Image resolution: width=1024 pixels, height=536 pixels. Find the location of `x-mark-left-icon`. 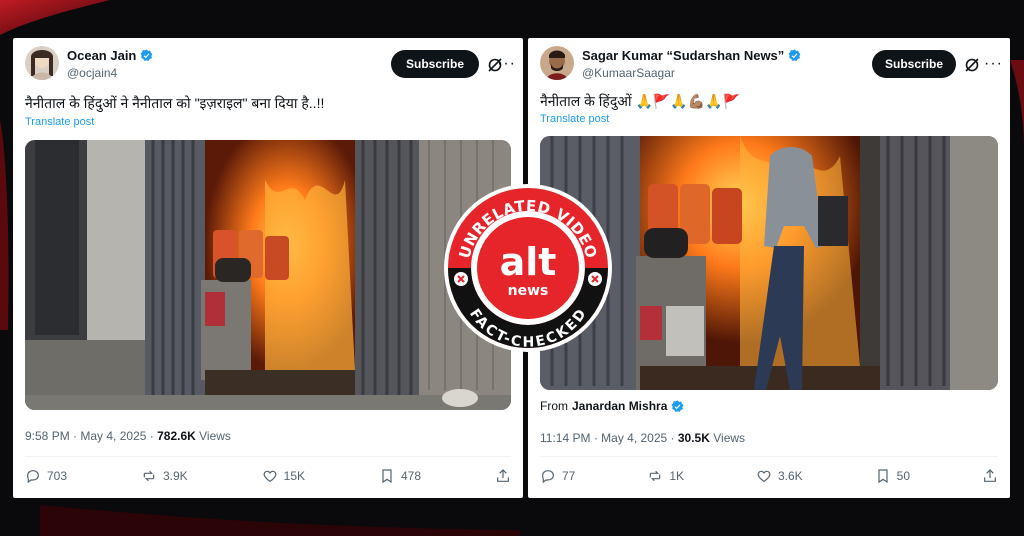

x-mark-left-icon is located at coordinates (461, 279).